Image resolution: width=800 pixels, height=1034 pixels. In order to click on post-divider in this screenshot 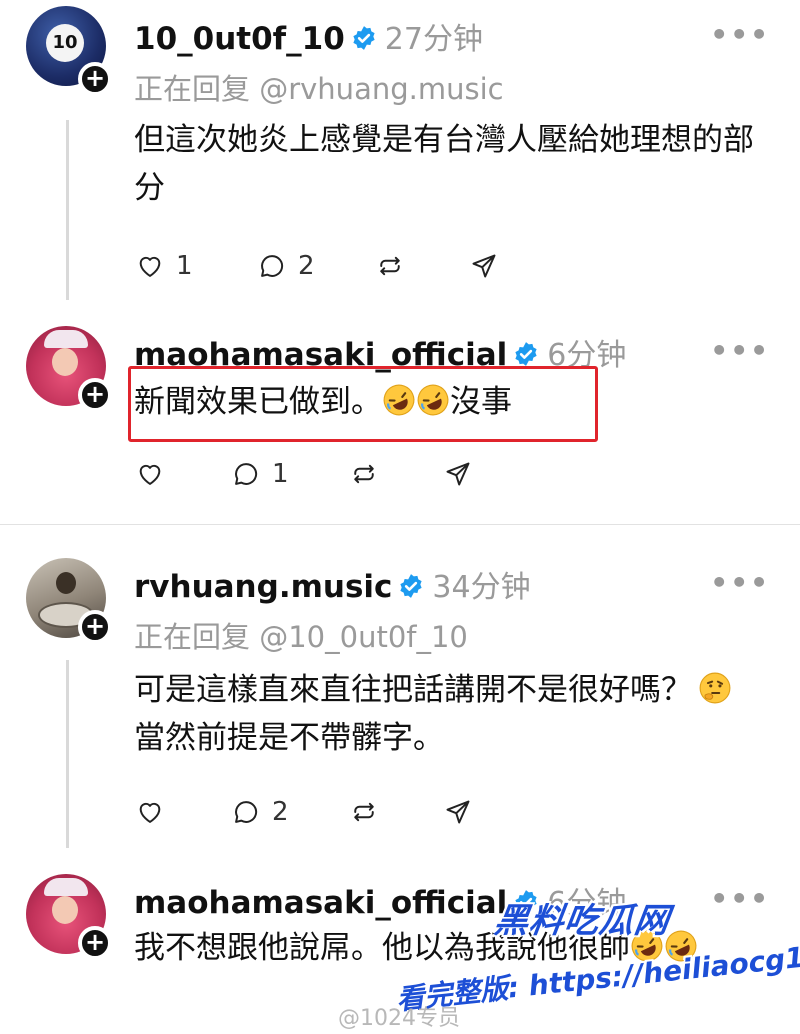, I will do `click(400, 524)`.